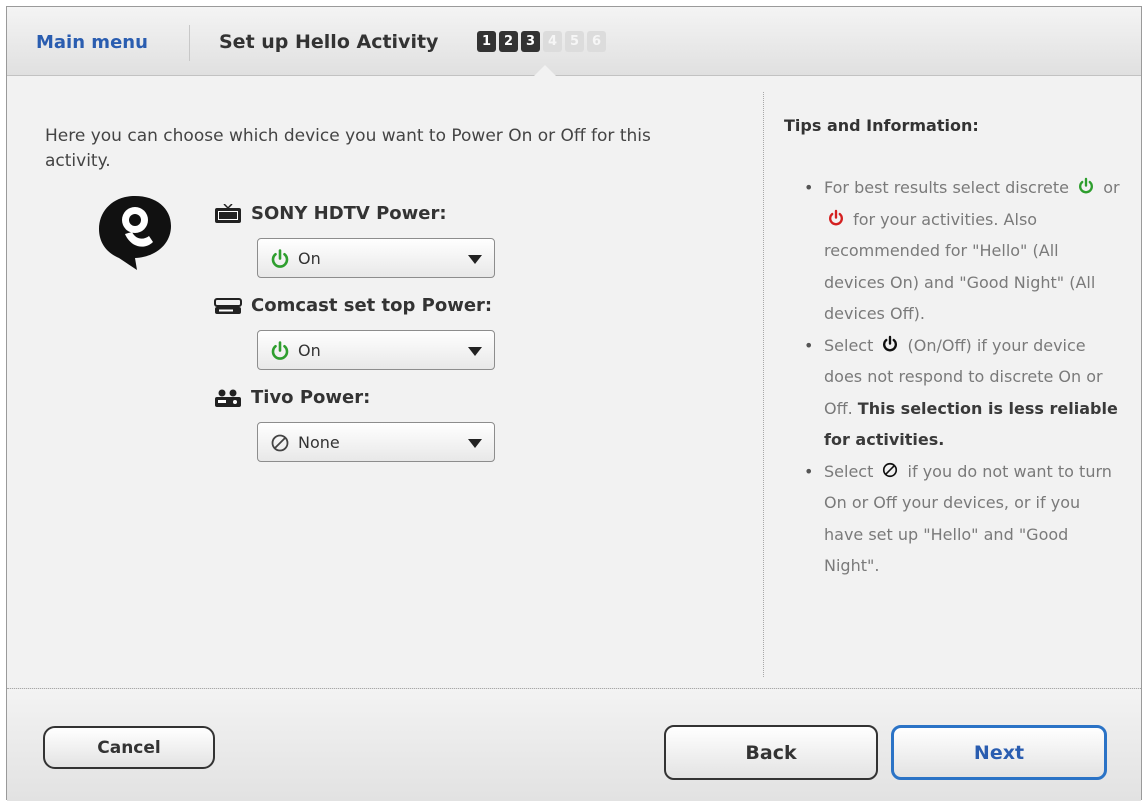  I want to click on sony-hdtv-power-select: On, so click(376, 258).